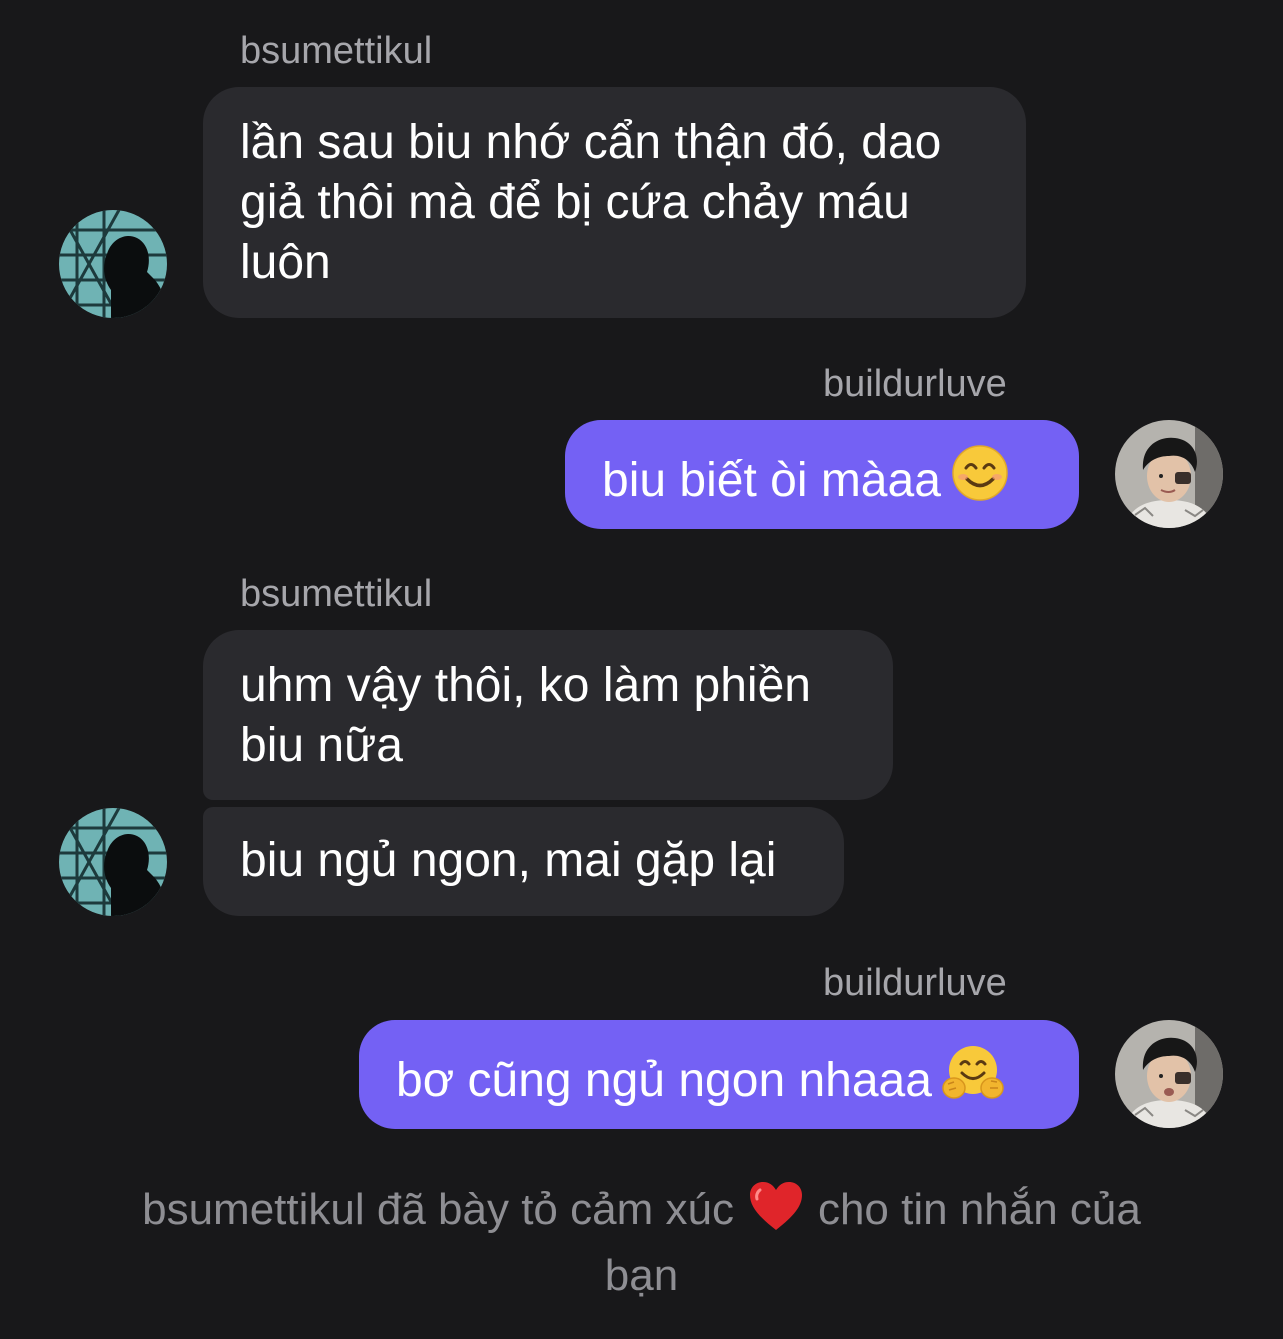 This screenshot has height=1339, width=1283. What do you see at coordinates (525, 715) in the screenshot?
I see `message-text: uhm vậy thôi, ko làm phiền biu nữa` at bounding box center [525, 715].